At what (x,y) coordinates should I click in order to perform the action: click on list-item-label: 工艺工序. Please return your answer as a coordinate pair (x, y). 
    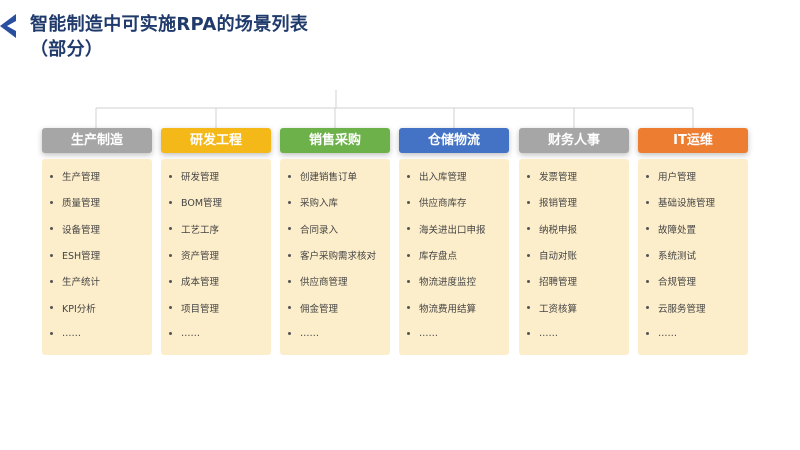
    Looking at the image, I should click on (200, 230).